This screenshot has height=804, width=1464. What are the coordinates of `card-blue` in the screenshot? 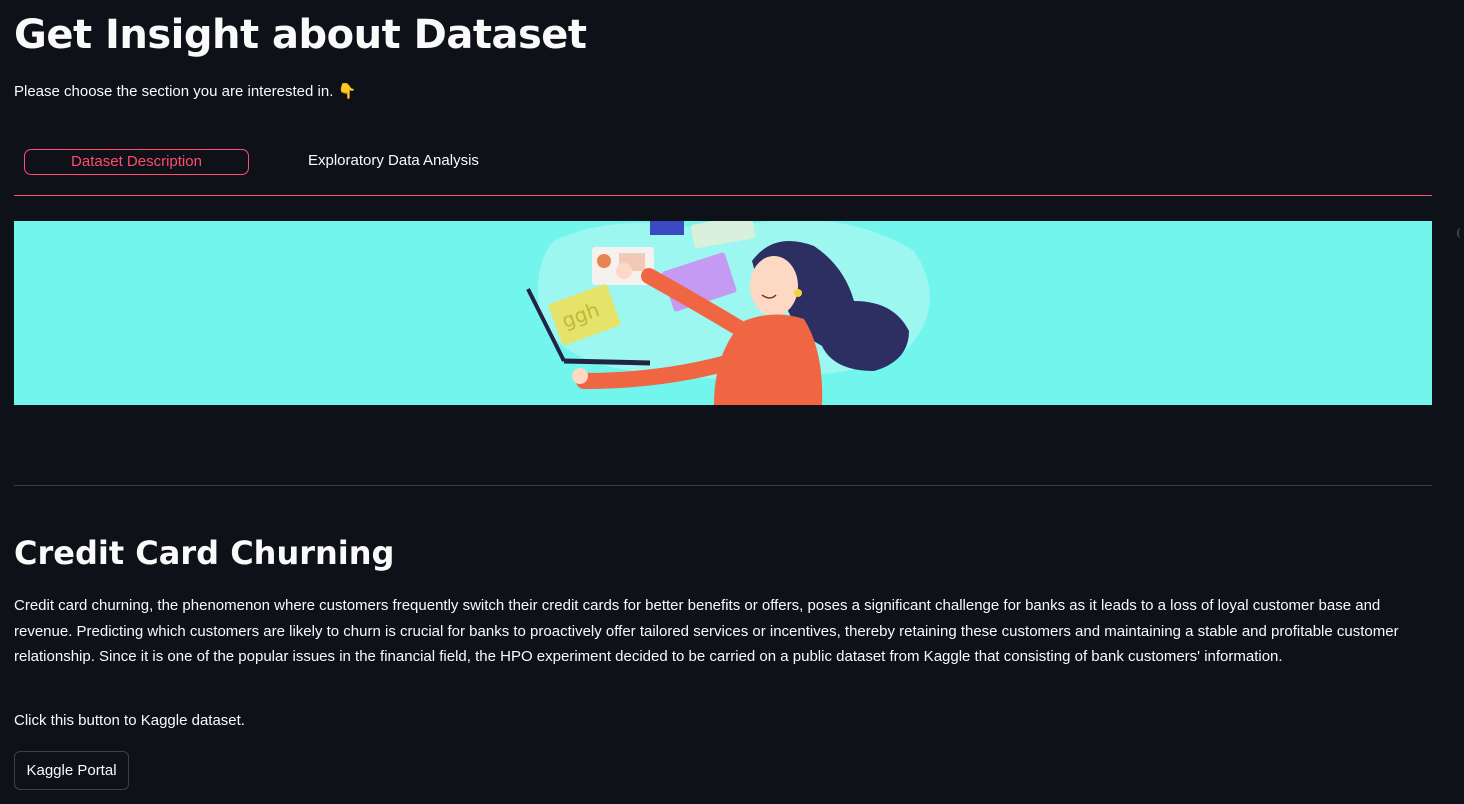 It's located at (667, 228).